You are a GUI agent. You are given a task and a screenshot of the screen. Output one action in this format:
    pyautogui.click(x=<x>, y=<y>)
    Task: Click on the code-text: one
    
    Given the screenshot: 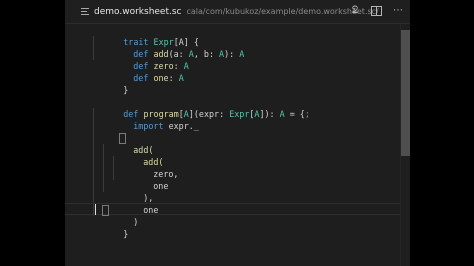 What is the action you would take?
    pyautogui.click(x=161, y=186)
    